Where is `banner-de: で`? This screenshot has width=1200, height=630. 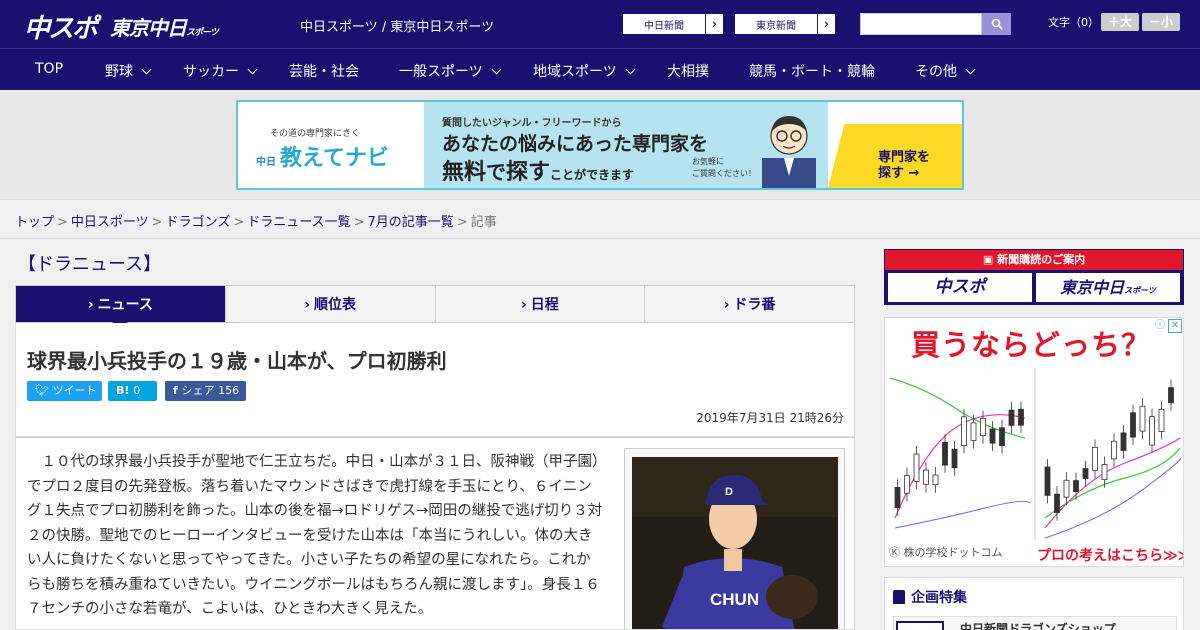
banner-de: で is located at coordinates (496, 172).